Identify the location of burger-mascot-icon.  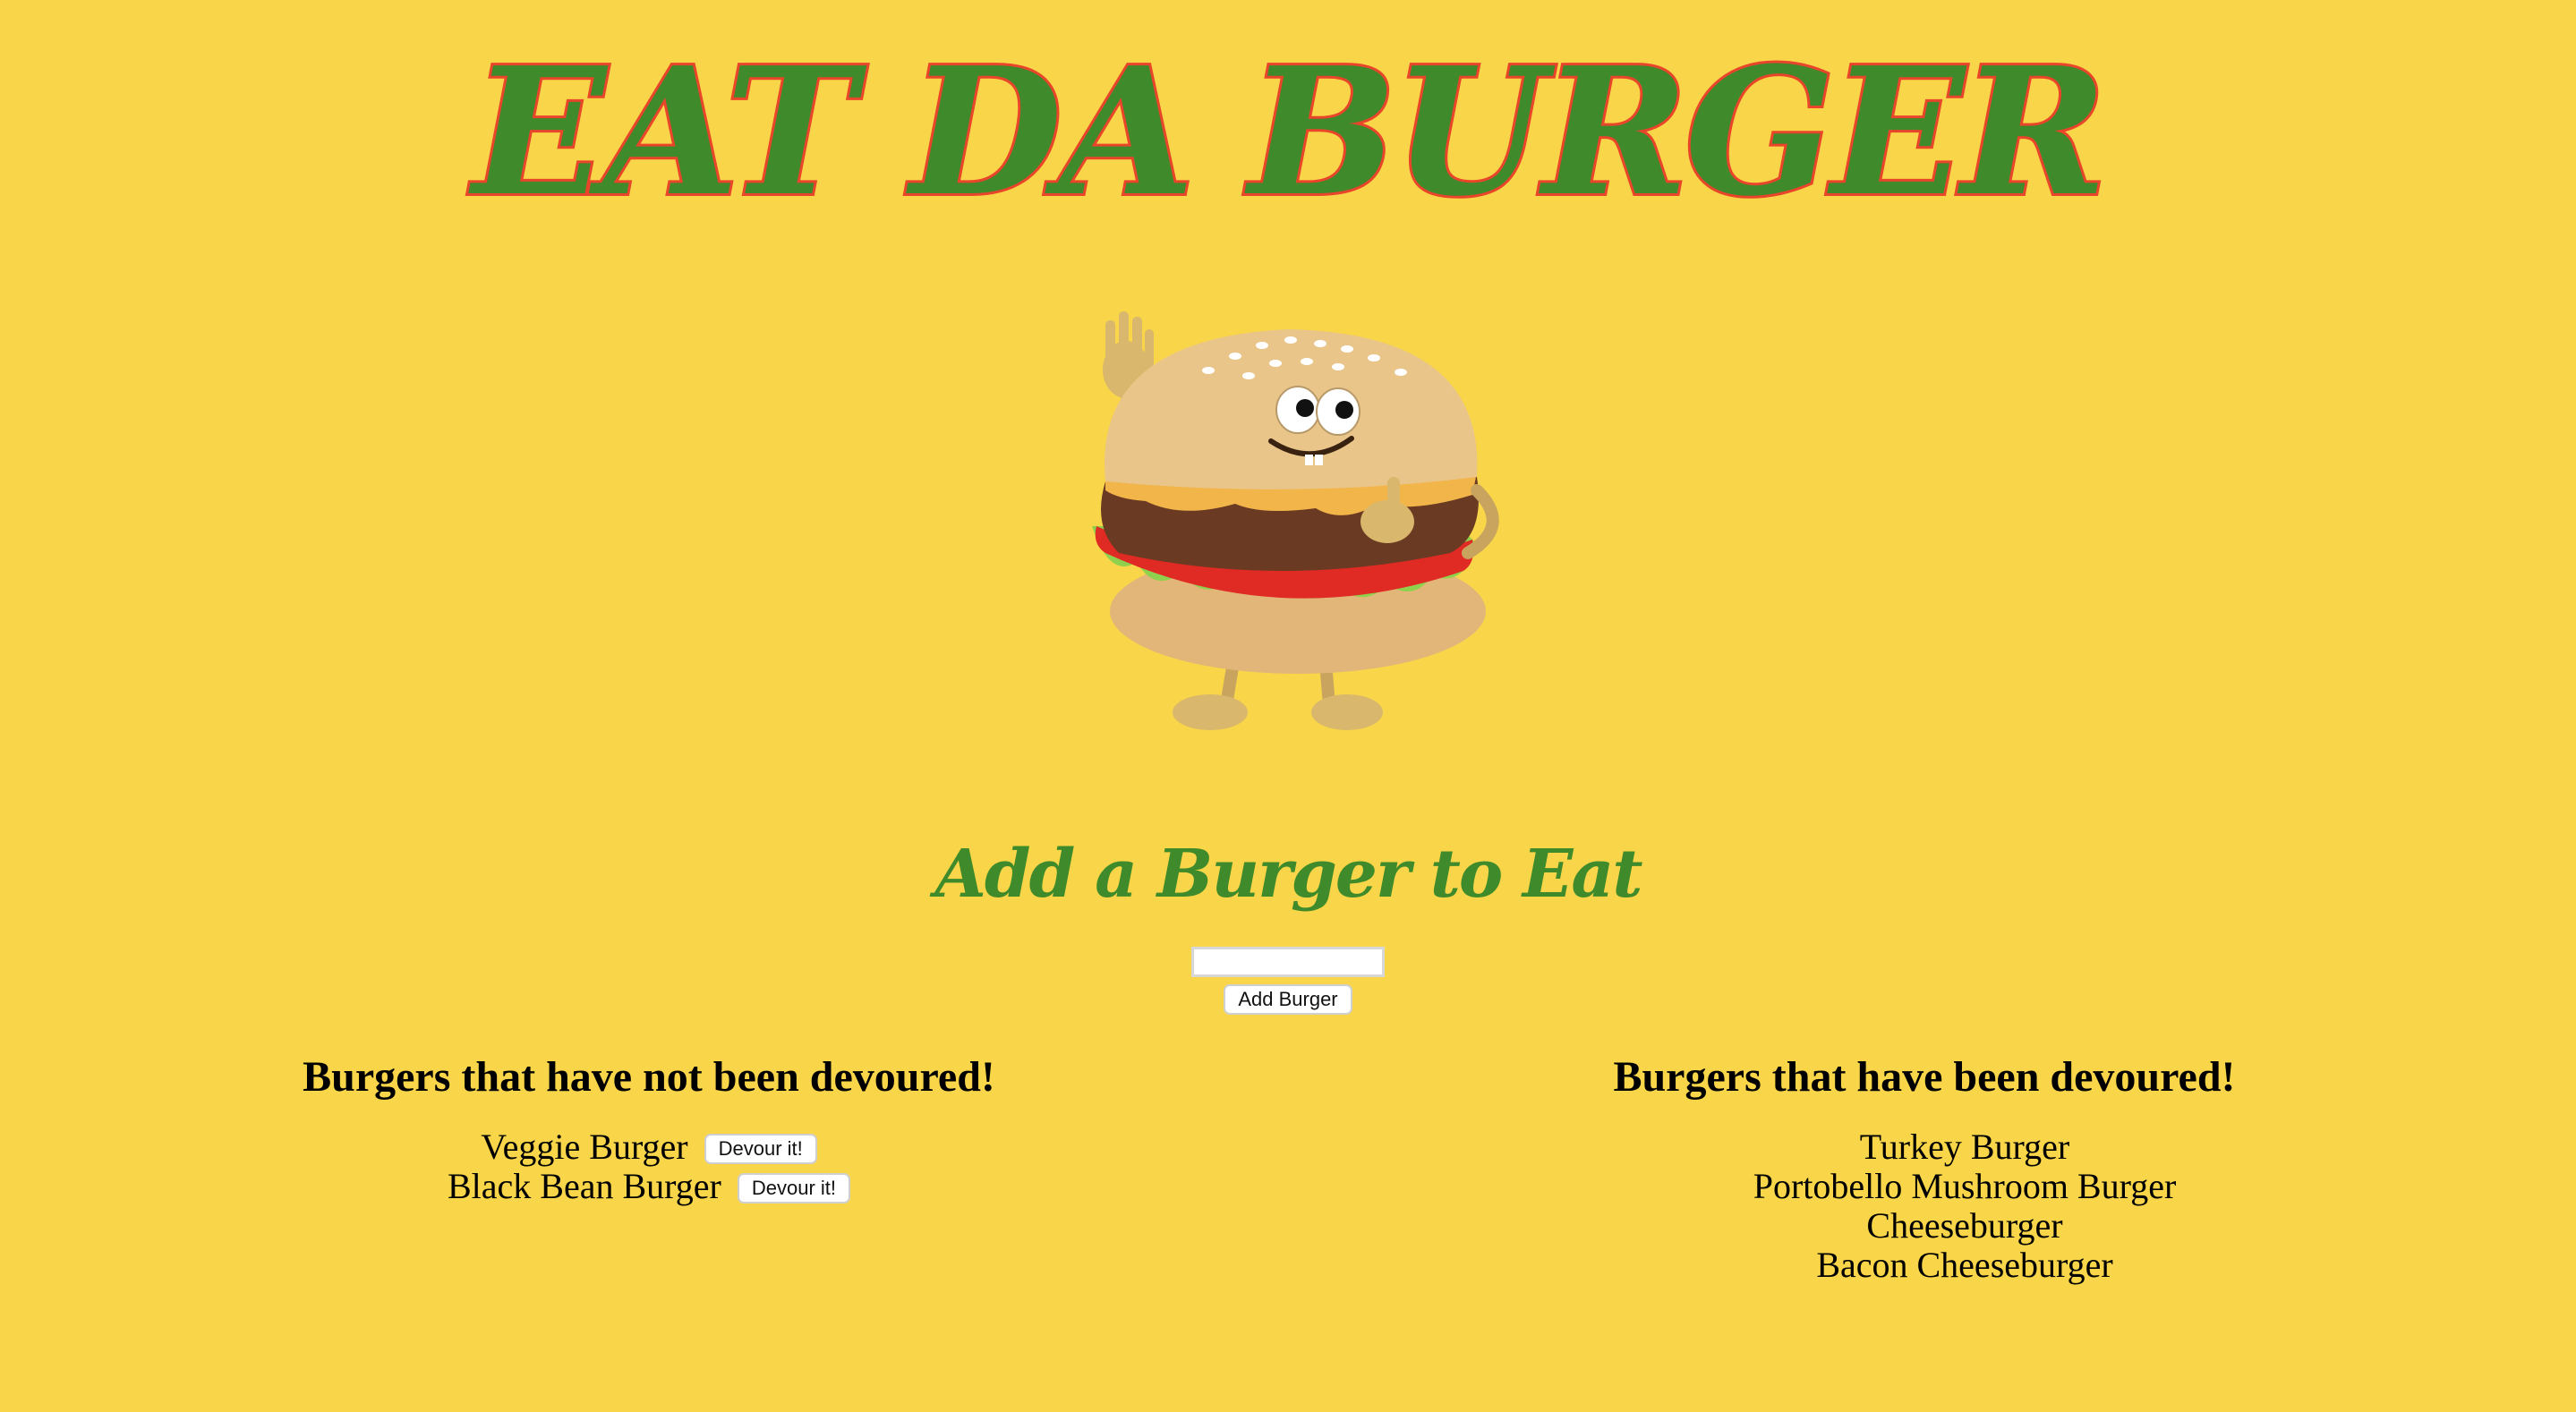
(1295, 520).